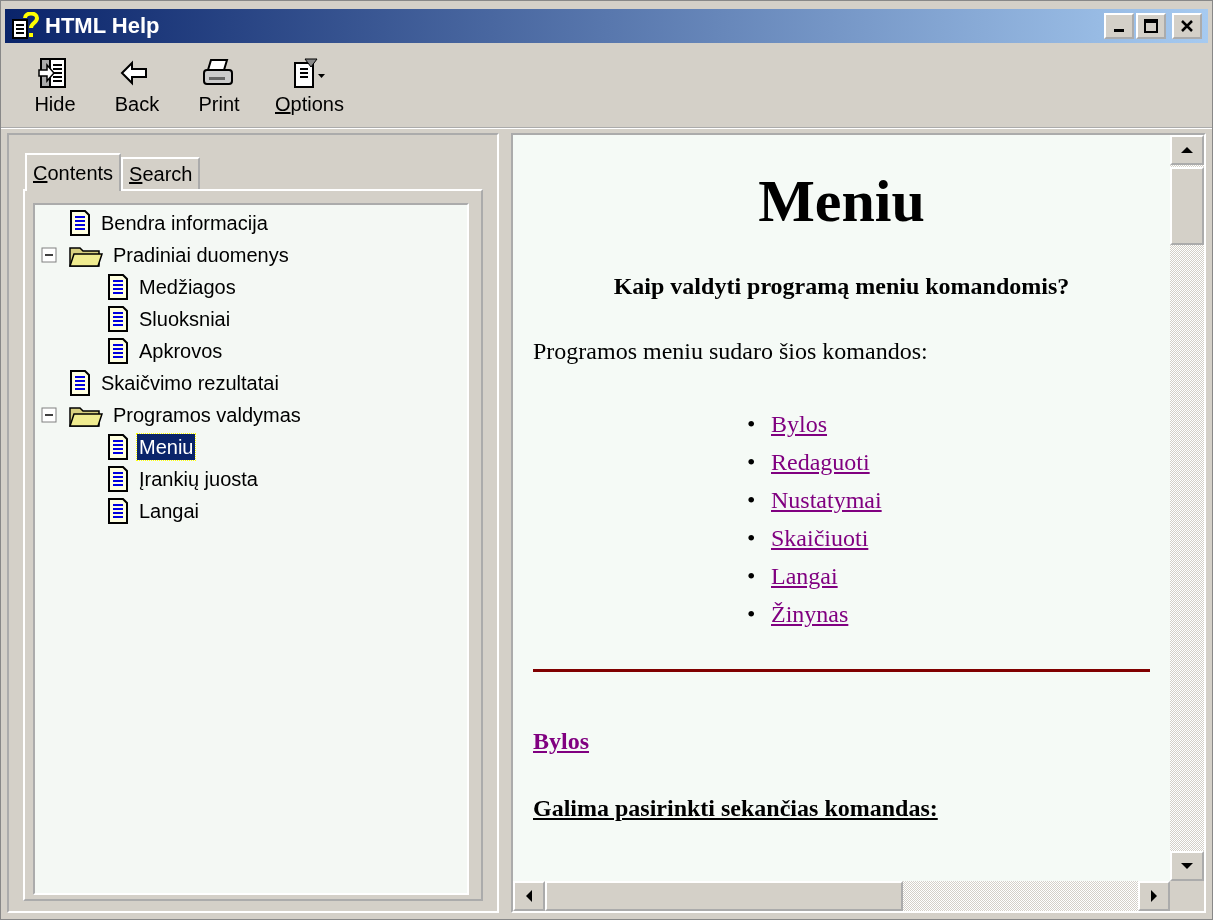 Image resolution: width=1213 pixels, height=920 pixels. What do you see at coordinates (309, 90) in the screenshot?
I see `options-button: Options` at bounding box center [309, 90].